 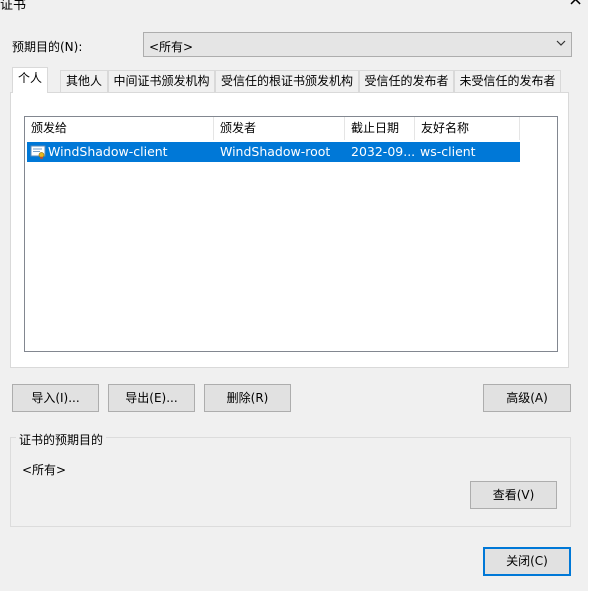 What do you see at coordinates (287, 81) in the screenshot?
I see `tab-trusted-root-ca: 受信任的根证书颁发机构` at bounding box center [287, 81].